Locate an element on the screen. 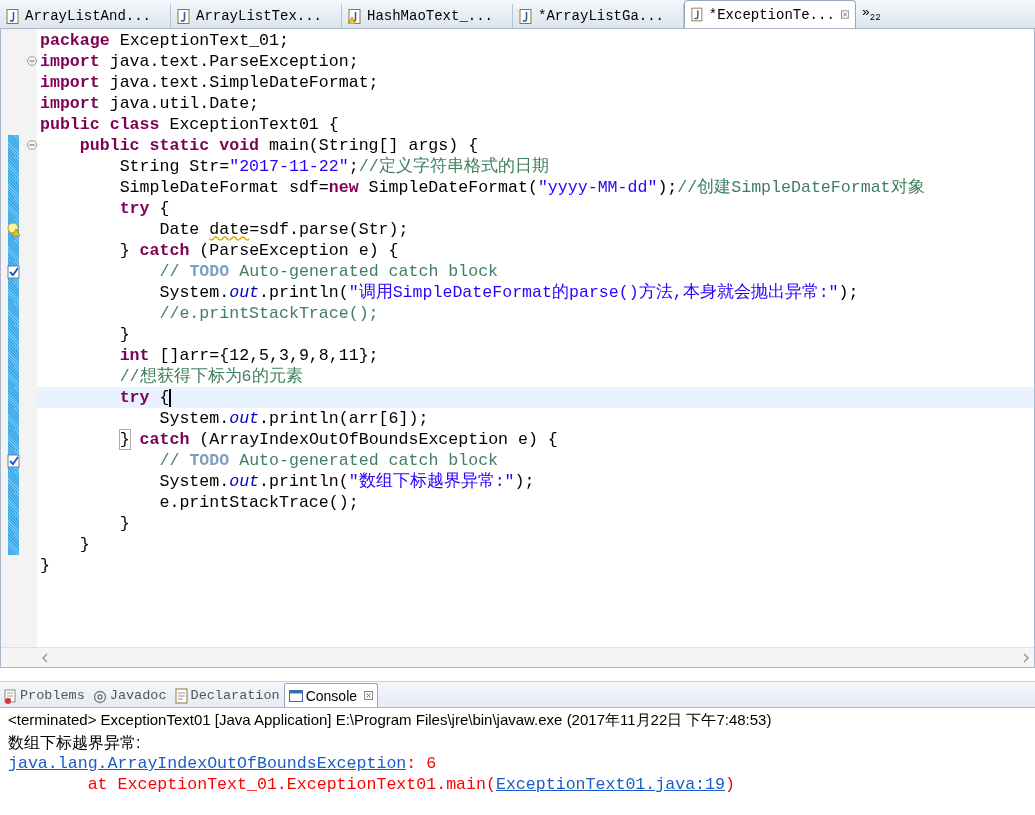 The image size is (1035, 815). console-icon is located at coordinates (295, 695).